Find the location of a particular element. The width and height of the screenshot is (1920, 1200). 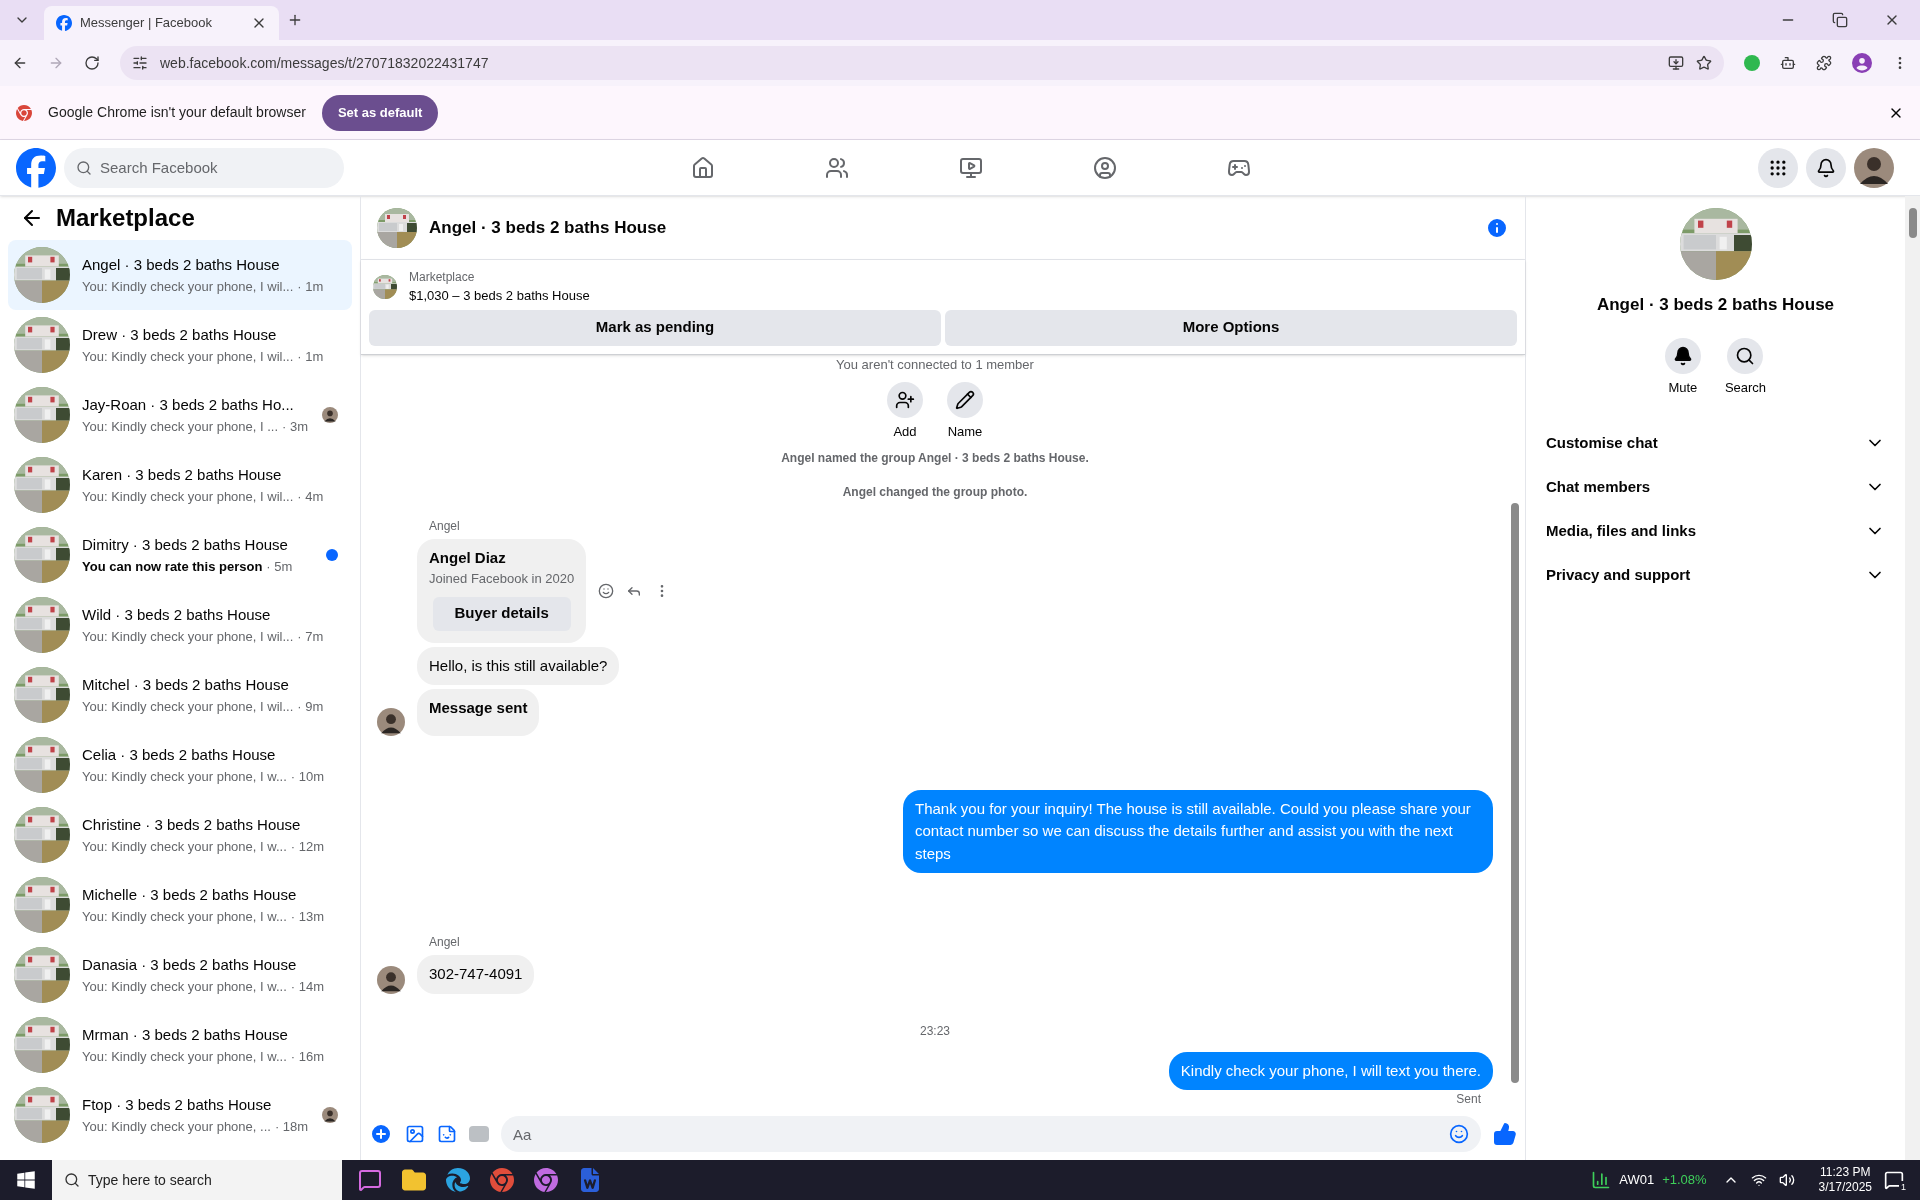

conversation-preview: You can now rate this person is located at coordinates (172, 566).